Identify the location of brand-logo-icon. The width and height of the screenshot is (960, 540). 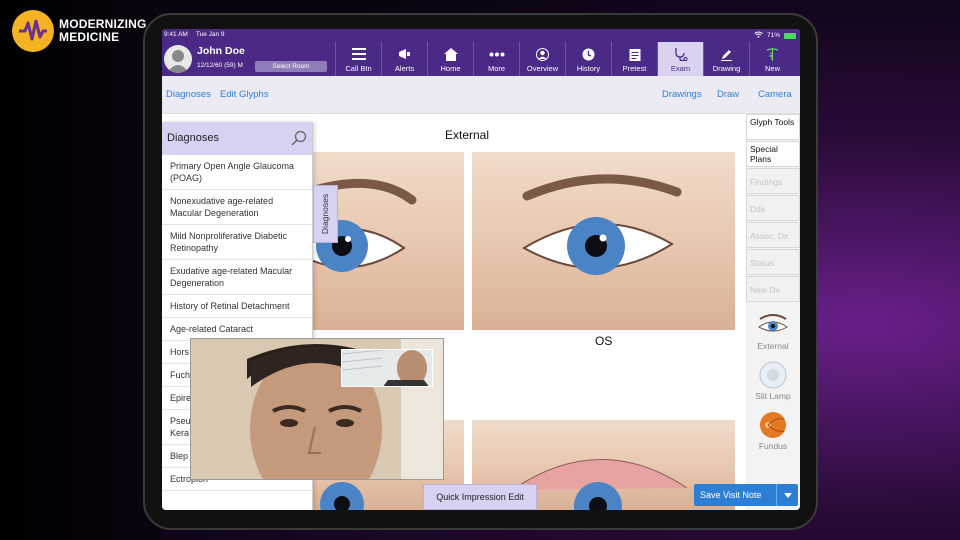
(33, 31).